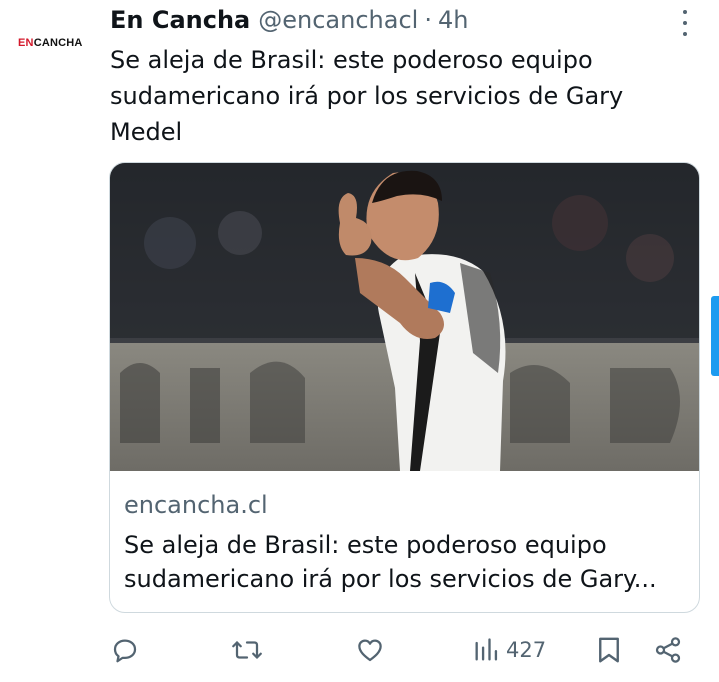  I want to click on views-icon, so click(486, 649).